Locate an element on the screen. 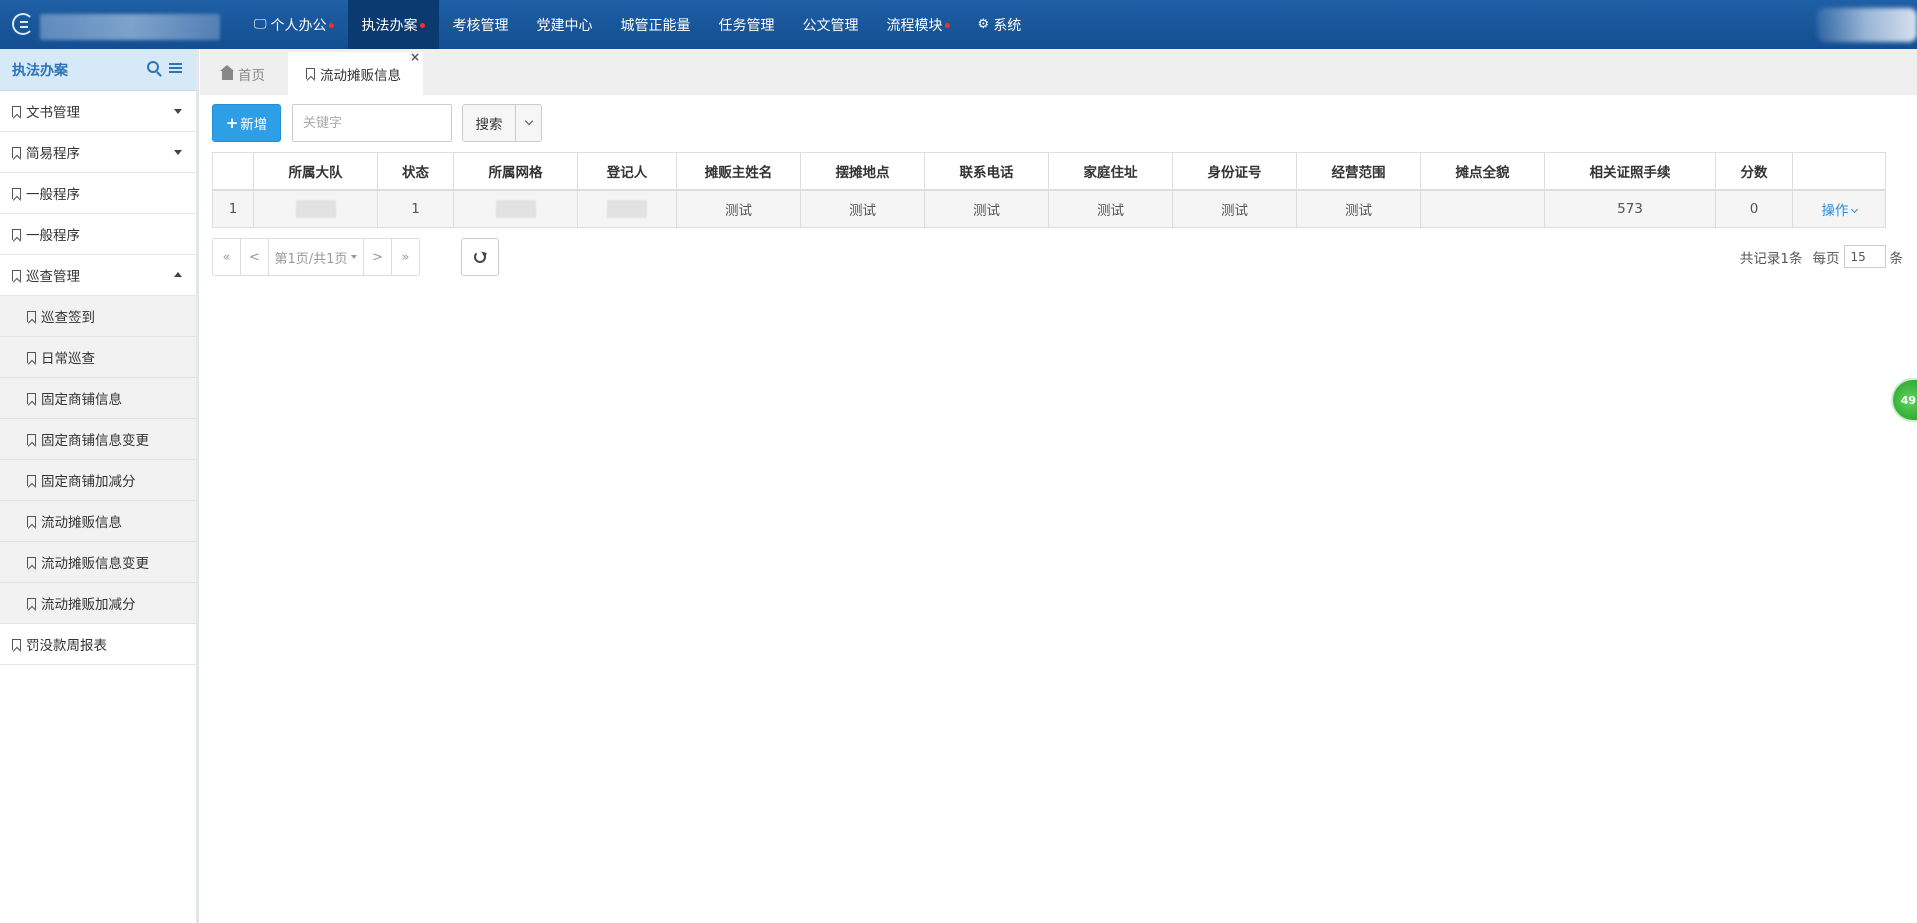 The image size is (1917, 923). refresh-icon is located at coordinates (480, 257).